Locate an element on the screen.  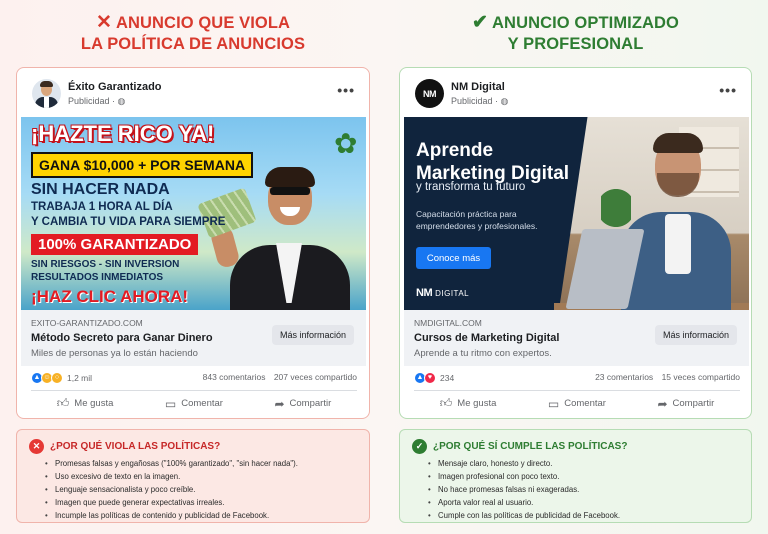
brand-logo: NM DIGITAL is located at coordinates (443, 293).